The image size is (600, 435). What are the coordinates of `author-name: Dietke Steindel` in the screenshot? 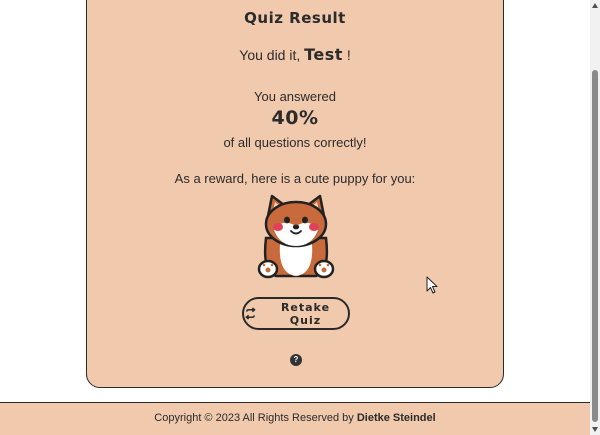 It's located at (396, 418).